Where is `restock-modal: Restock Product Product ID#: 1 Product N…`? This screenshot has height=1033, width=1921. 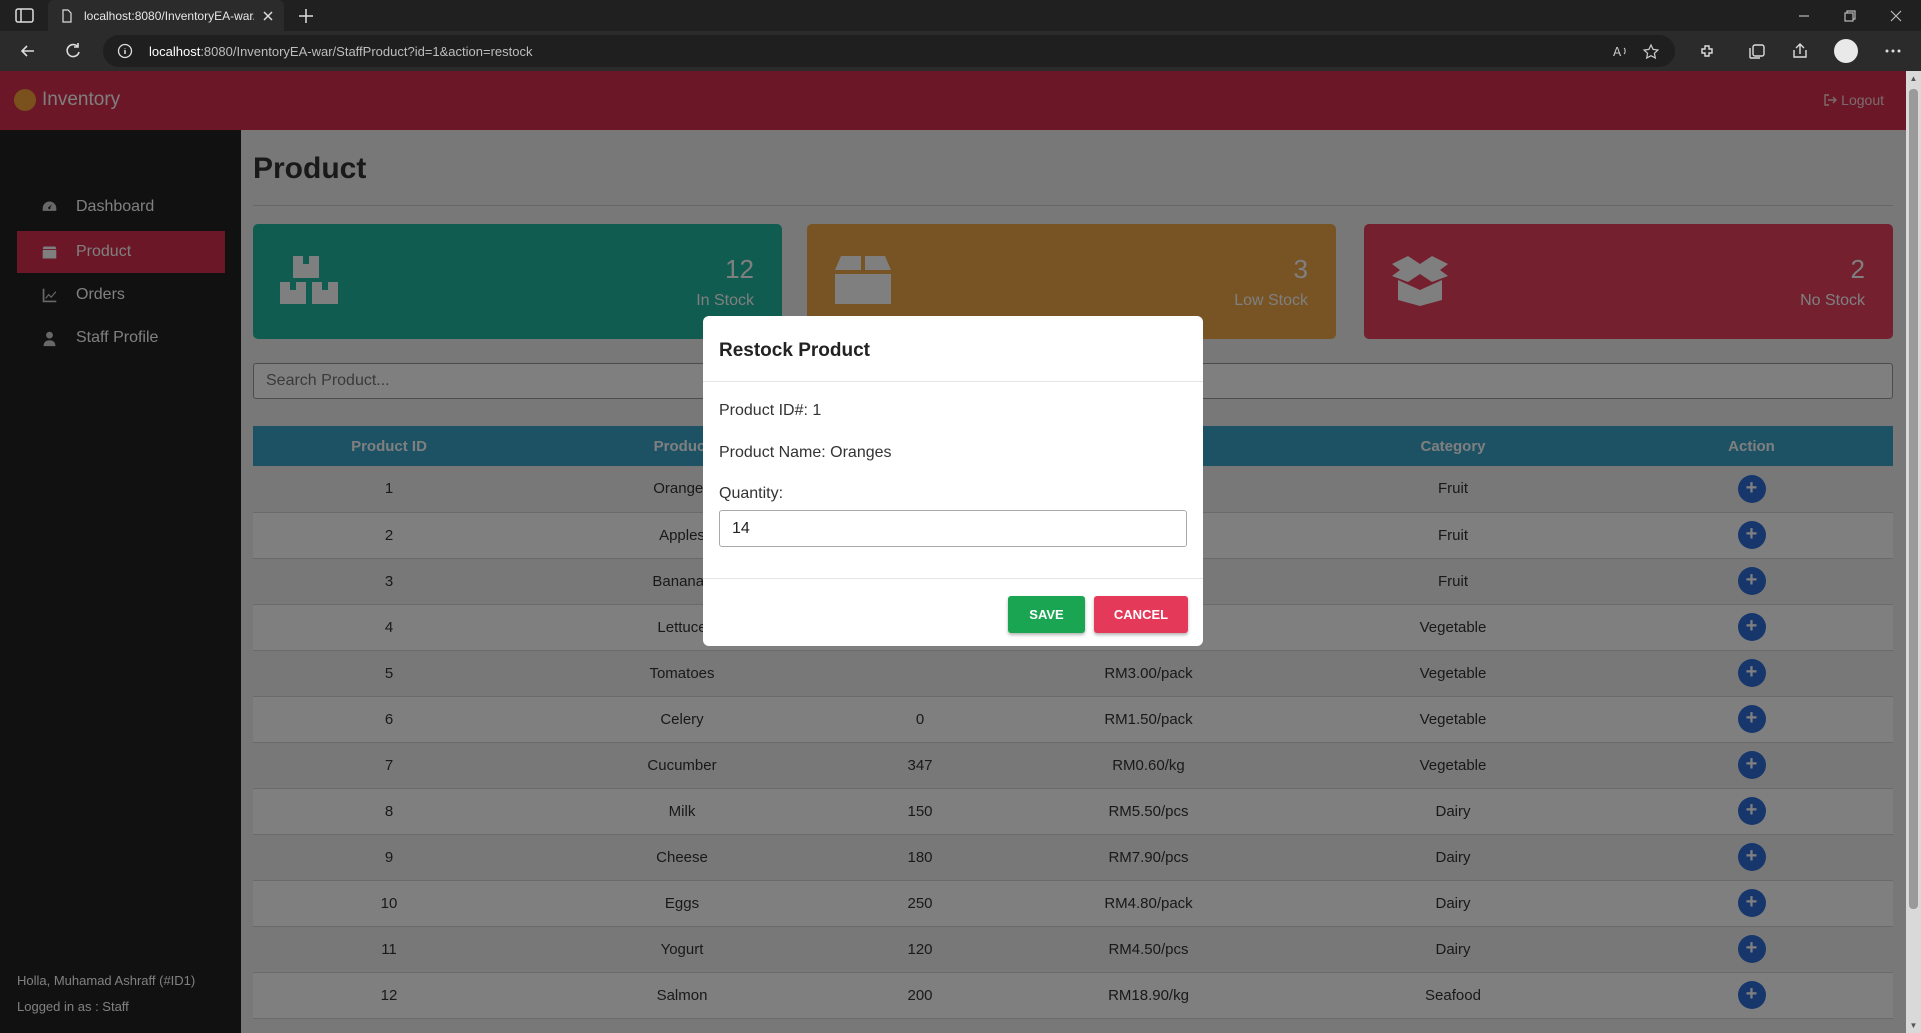 restock-modal: Restock Product Product ID#: 1 Product N… is located at coordinates (953, 481).